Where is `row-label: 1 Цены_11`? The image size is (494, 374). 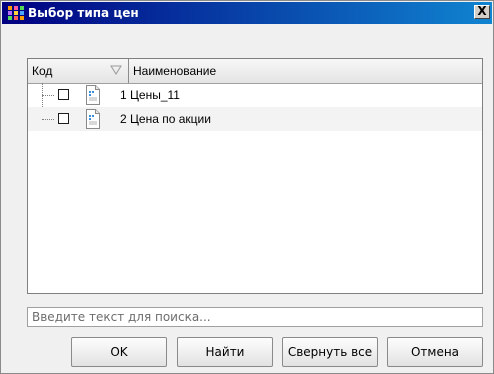
row-label: 1 Цены_11 is located at coordinates (150, 95).